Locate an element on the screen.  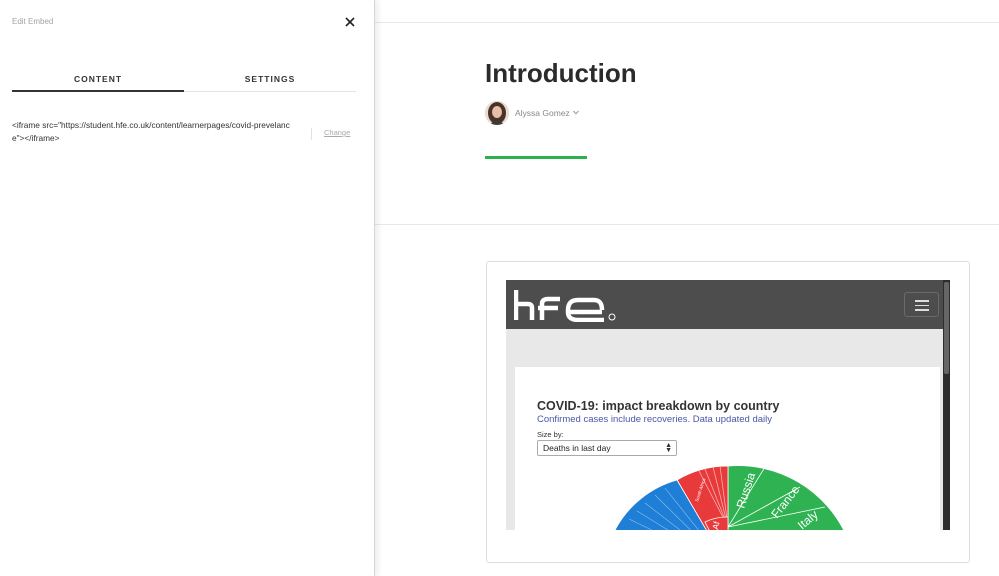
active-tab-indicator is located at coordinates (98, 91).